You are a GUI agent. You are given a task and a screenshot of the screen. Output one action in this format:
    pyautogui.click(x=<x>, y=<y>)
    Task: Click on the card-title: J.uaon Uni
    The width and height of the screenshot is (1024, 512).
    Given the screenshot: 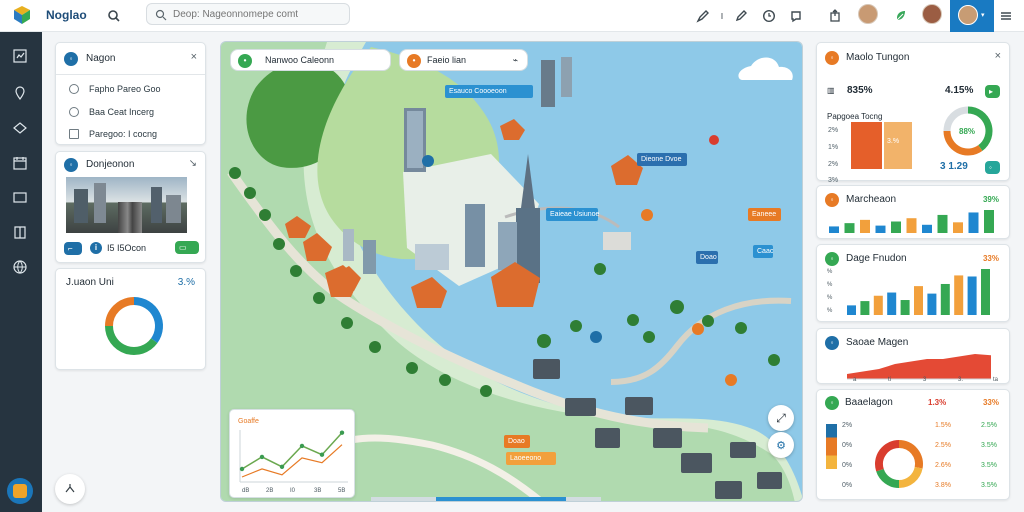 What is the action you would take?
    pyautogui.click(x=90, y=282)
    